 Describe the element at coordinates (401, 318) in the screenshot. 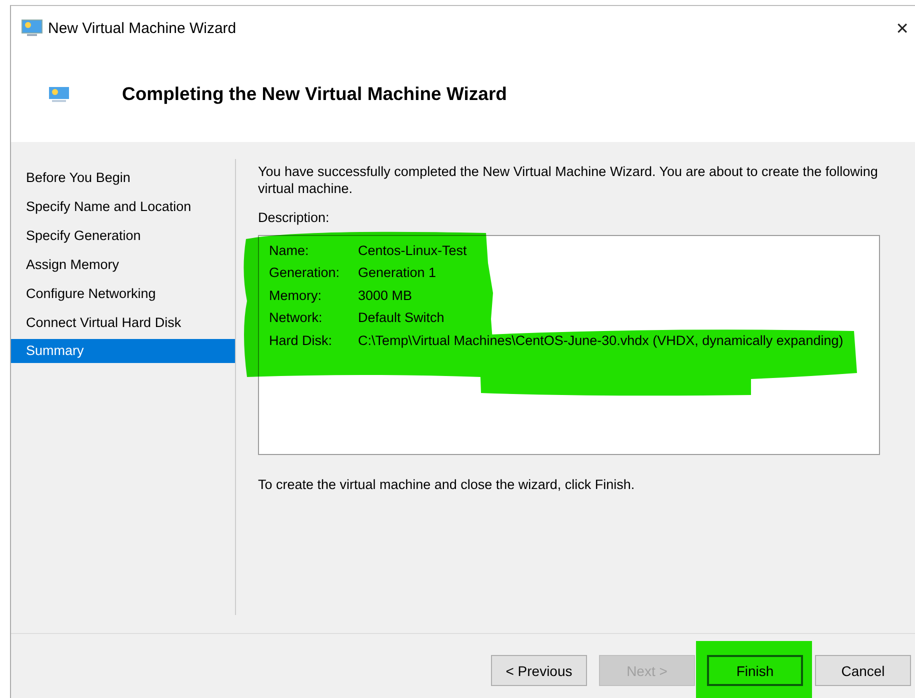

I see `property-value: Default Switch` at that location.